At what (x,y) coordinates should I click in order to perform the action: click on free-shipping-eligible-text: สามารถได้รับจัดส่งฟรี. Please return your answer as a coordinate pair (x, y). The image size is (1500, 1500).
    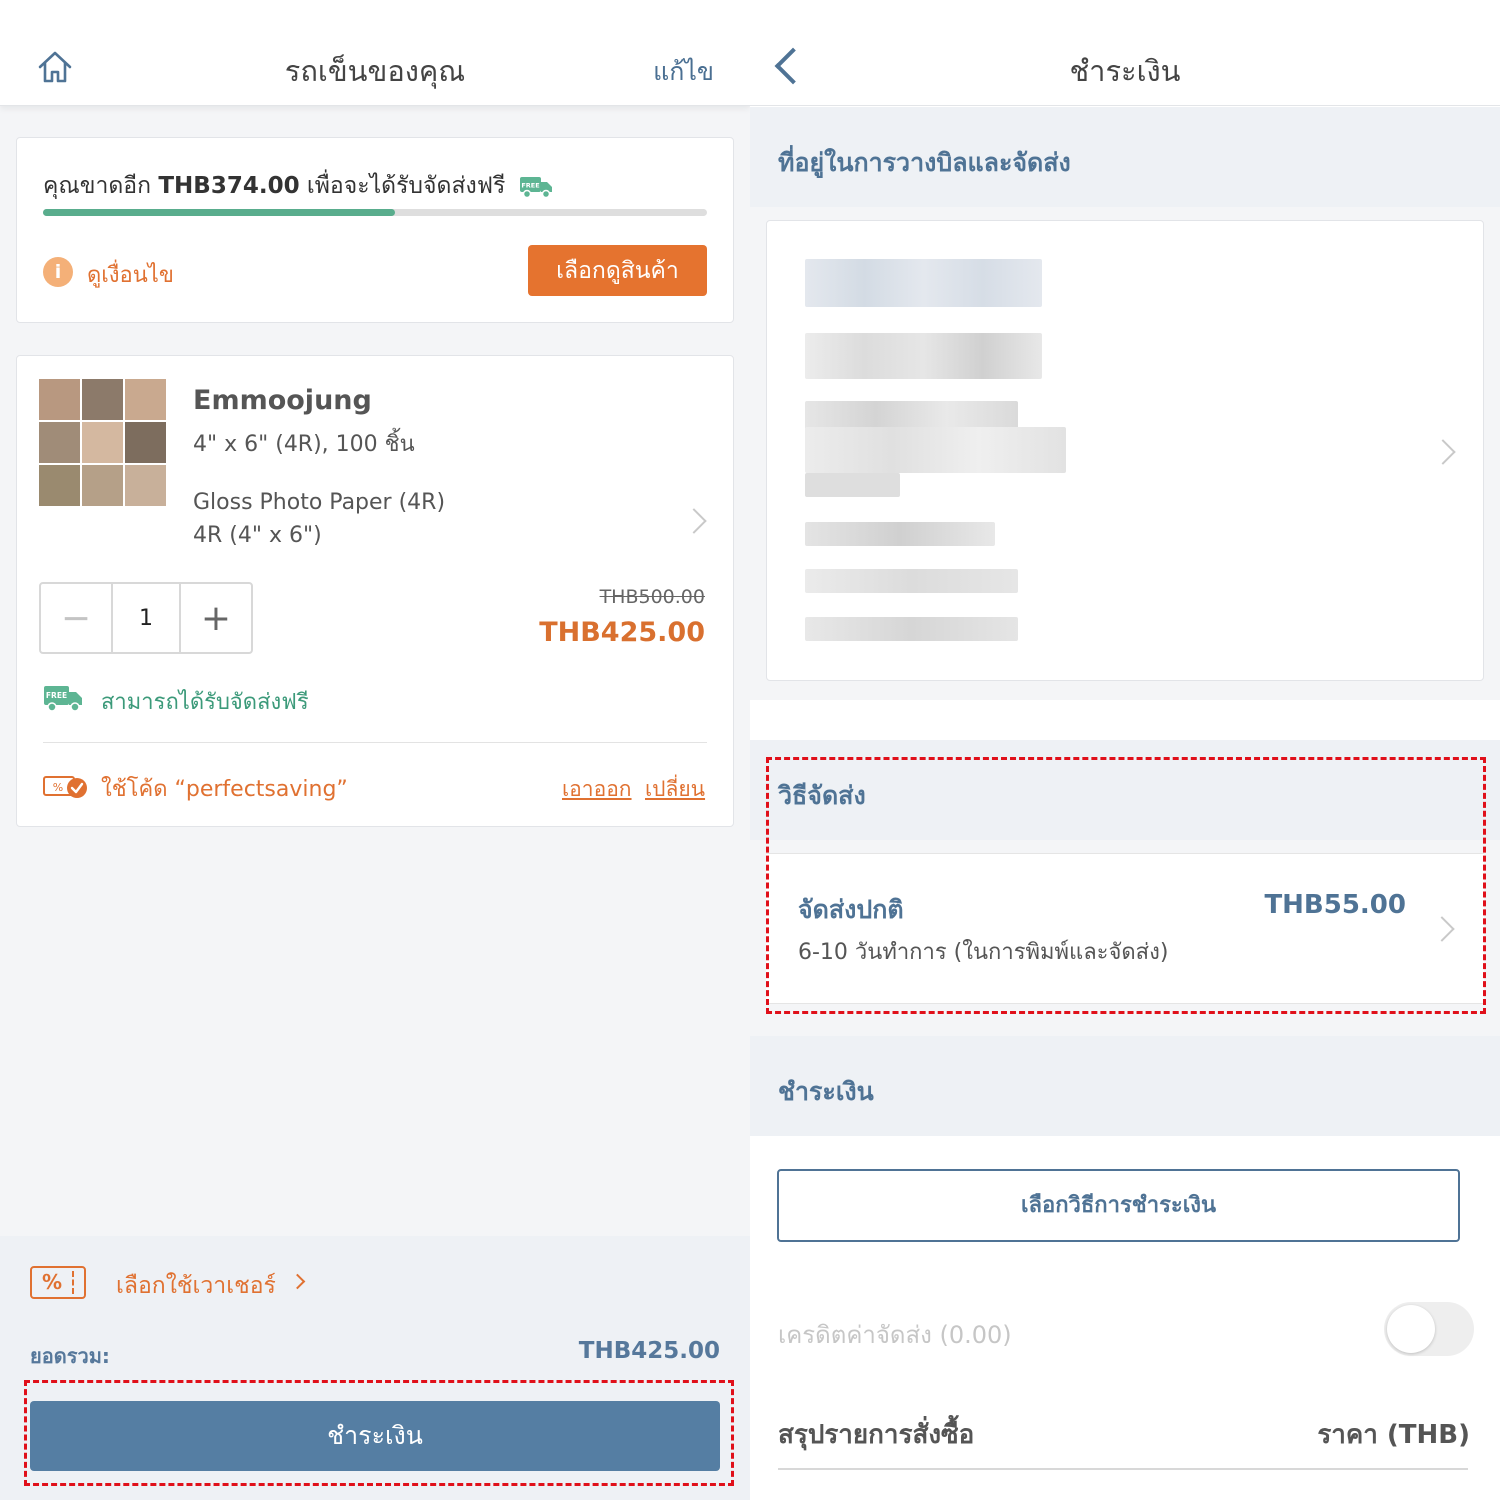
    Looking at the image, I should click on (205, 702).